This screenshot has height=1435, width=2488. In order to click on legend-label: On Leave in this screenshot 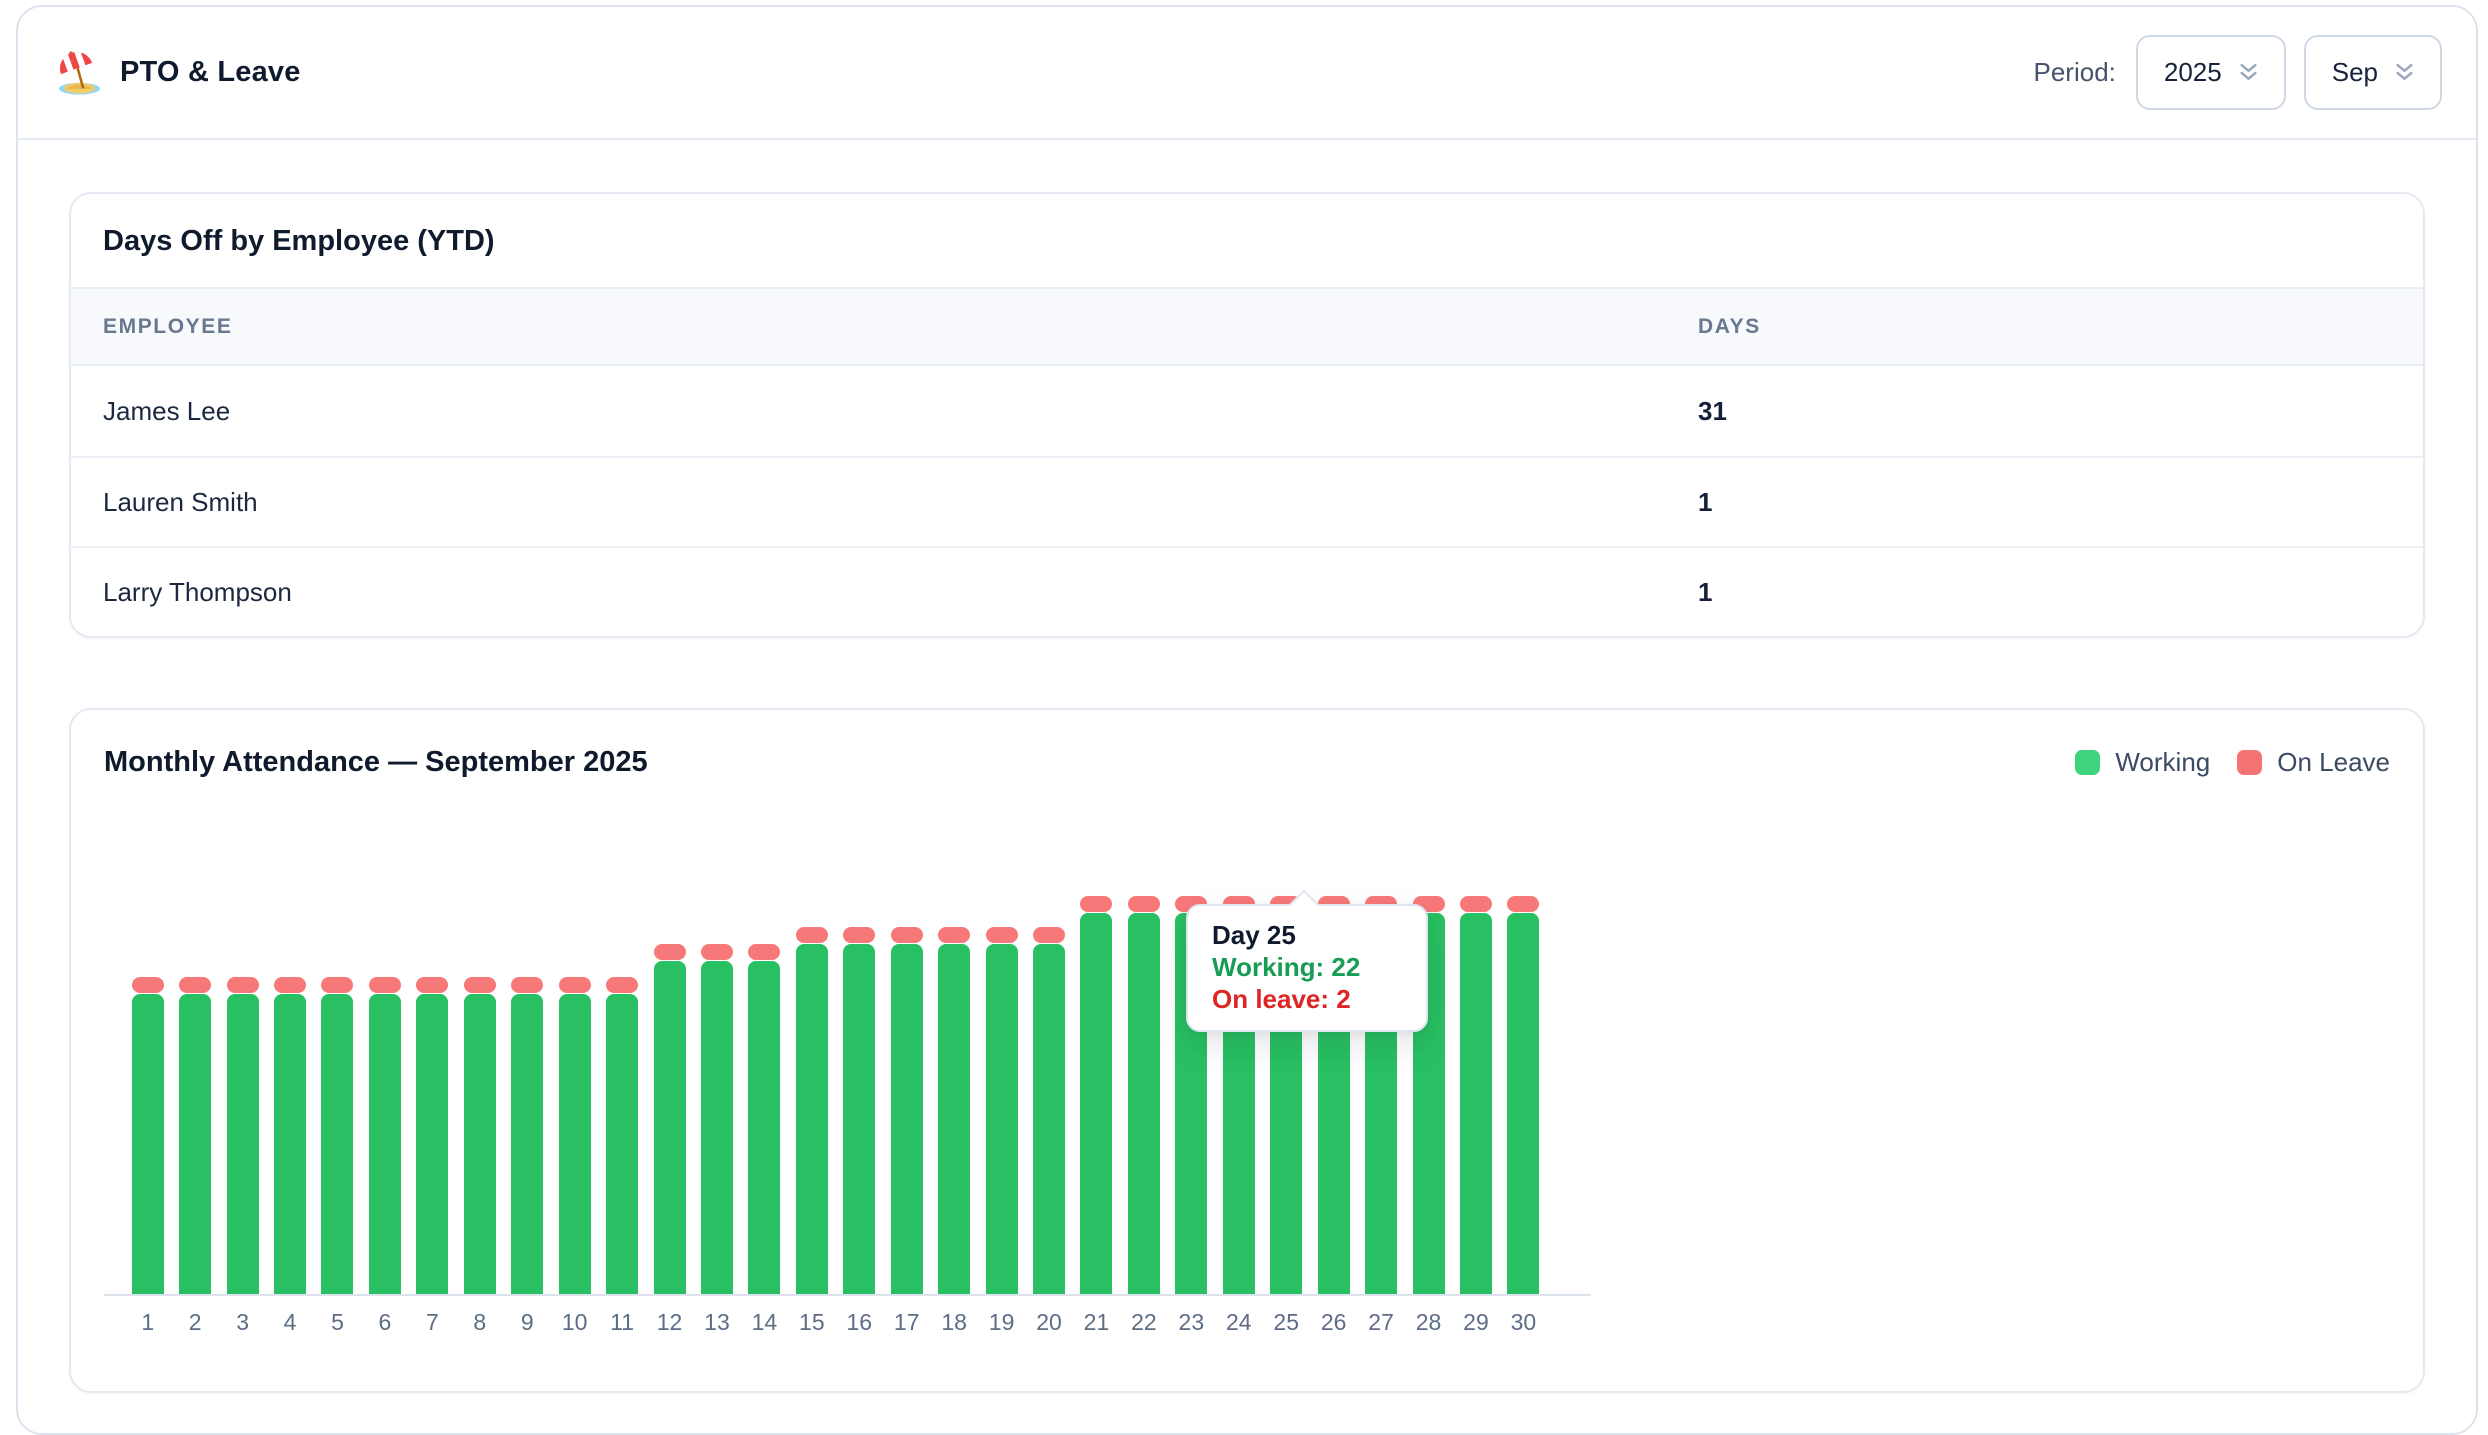, I will do `click(2333, 762)`.